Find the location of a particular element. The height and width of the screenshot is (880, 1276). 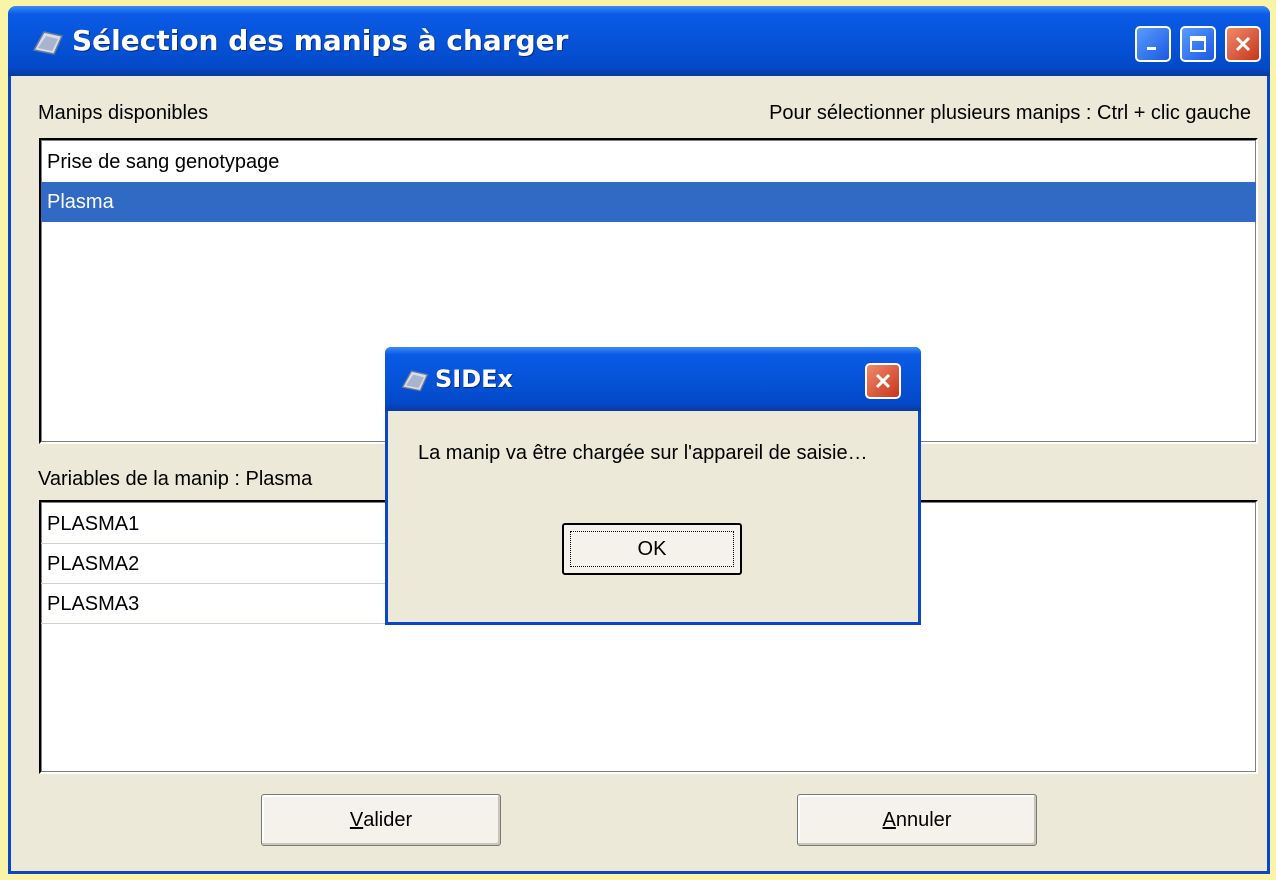

validate-button: Valider is located at coordinates (381, 820).